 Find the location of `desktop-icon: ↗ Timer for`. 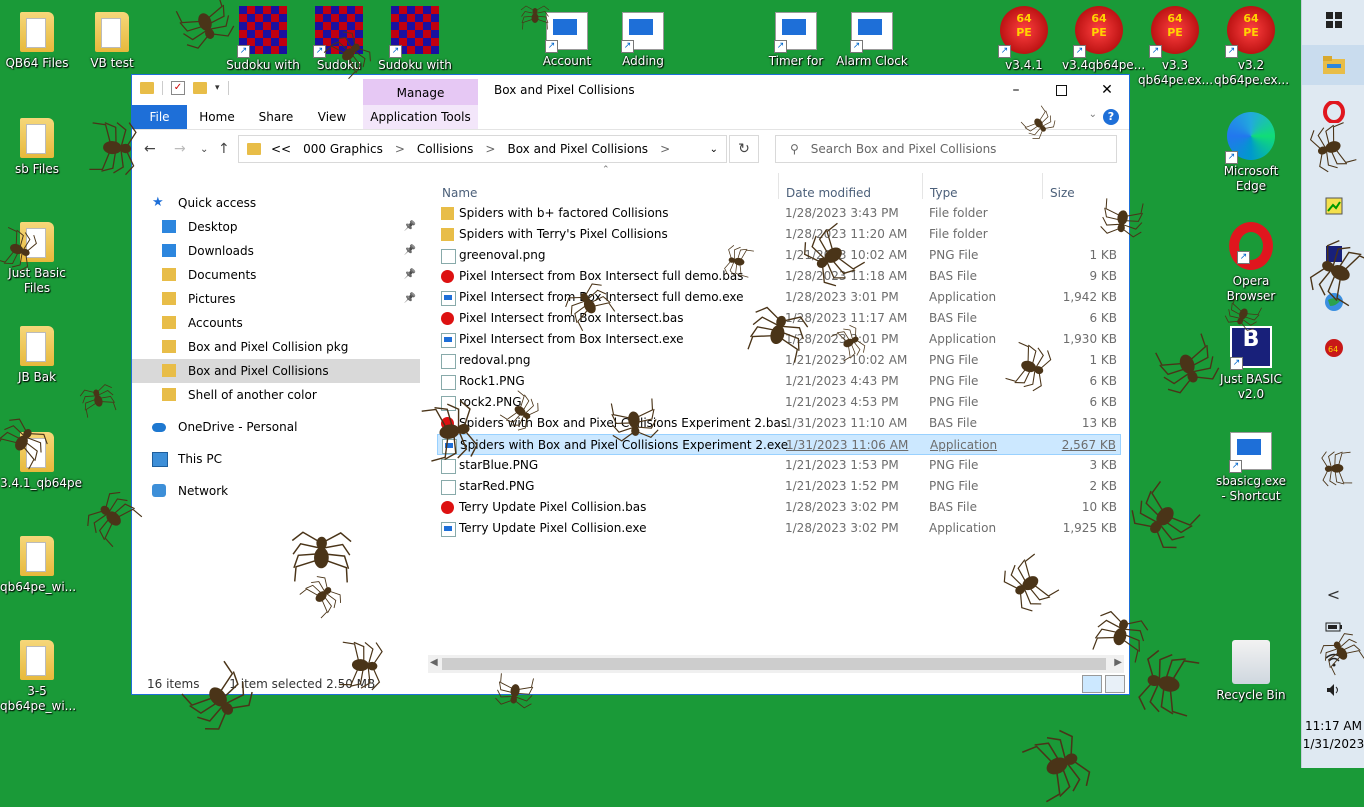

desktop-icon: ↗ Timer for is located at coordinates (796, 40).